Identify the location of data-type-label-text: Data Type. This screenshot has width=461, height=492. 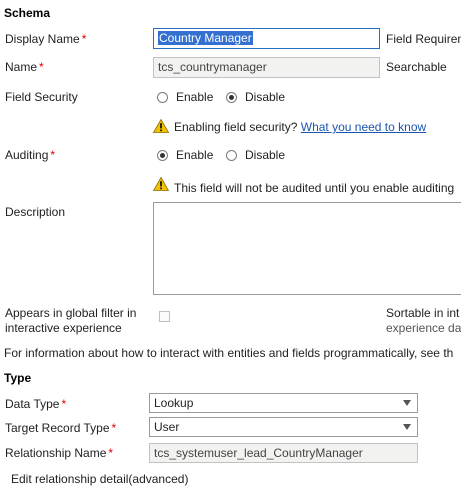
(32, 404).